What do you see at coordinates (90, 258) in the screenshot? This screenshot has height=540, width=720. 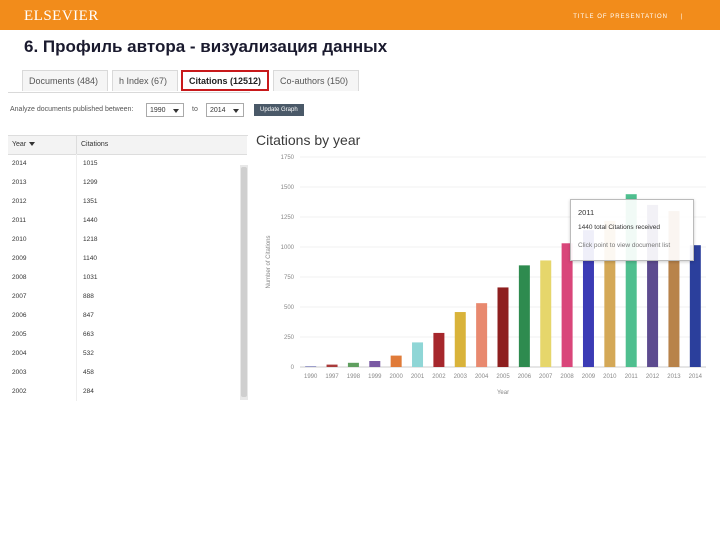 I see `citations-cell: 1140` at bounding box center [90, 258].